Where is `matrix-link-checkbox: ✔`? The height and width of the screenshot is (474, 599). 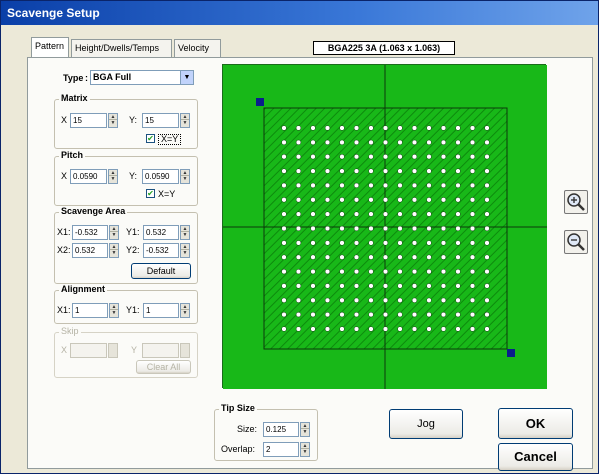 matrix-link-checkbox: ✔ is located at coordinates (150, 138).